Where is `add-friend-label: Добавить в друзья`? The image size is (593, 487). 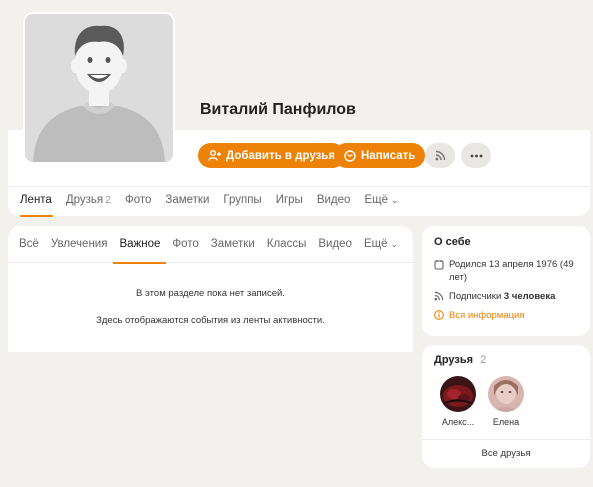
add-friend-label: Добавить в друзья is located at coordinates (281, 155).